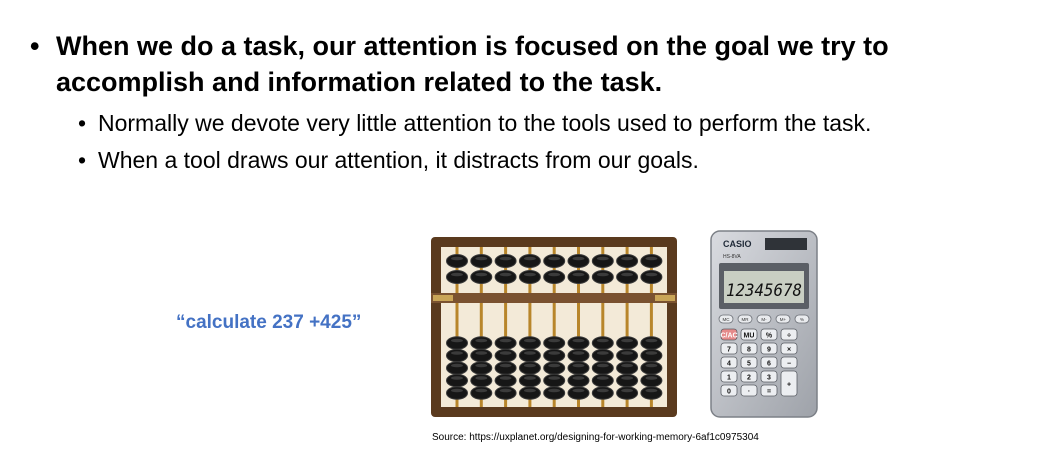  I want to click on calculator-brand: CASIO, so click(737, 244).